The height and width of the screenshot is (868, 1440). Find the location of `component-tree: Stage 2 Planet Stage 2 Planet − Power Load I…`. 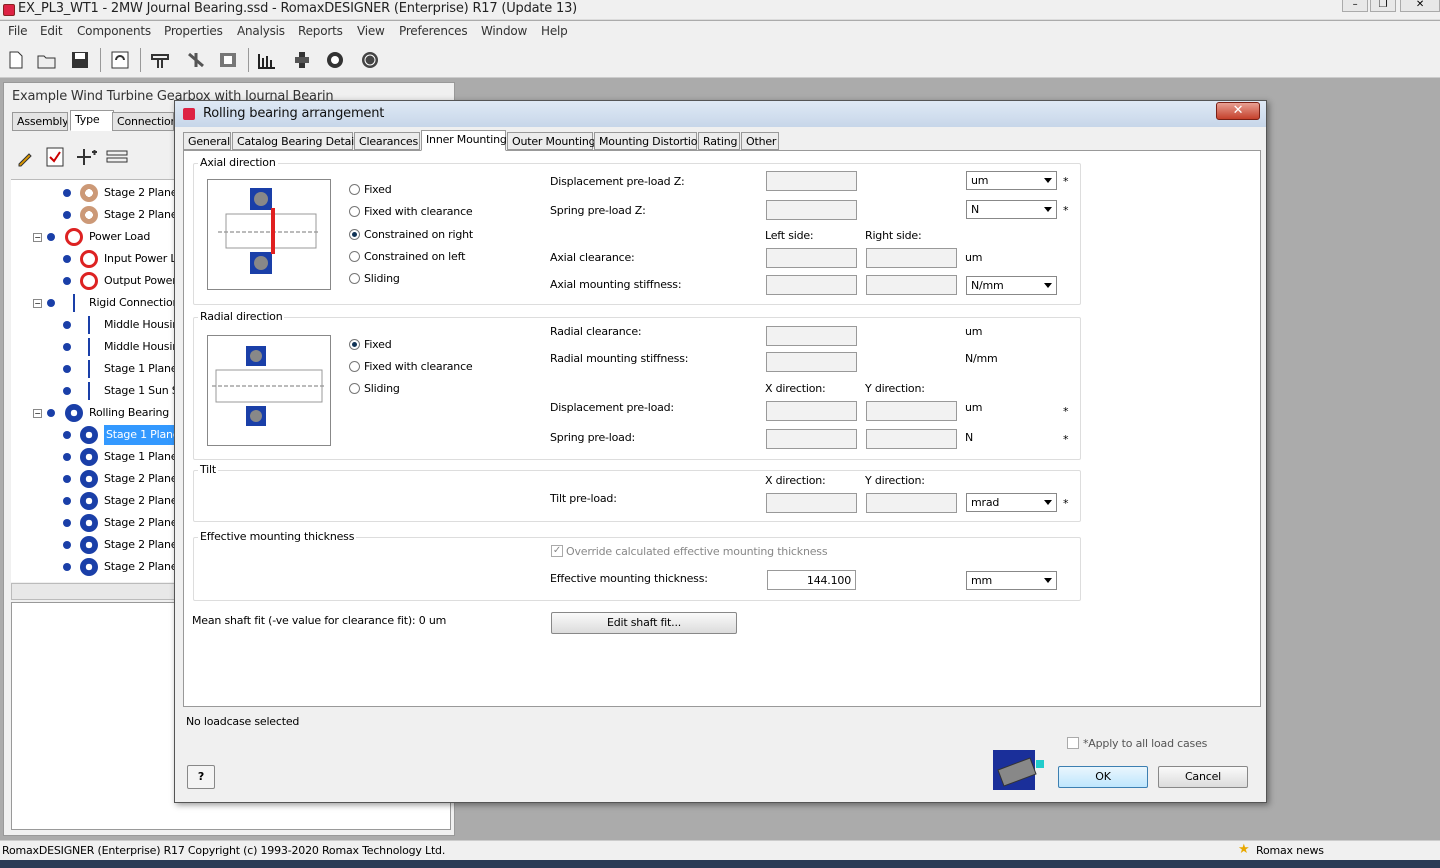

component-tree: Stage 2 Planet Stage 2 Planet − Power Load I… is located at coordinates (94, 380).